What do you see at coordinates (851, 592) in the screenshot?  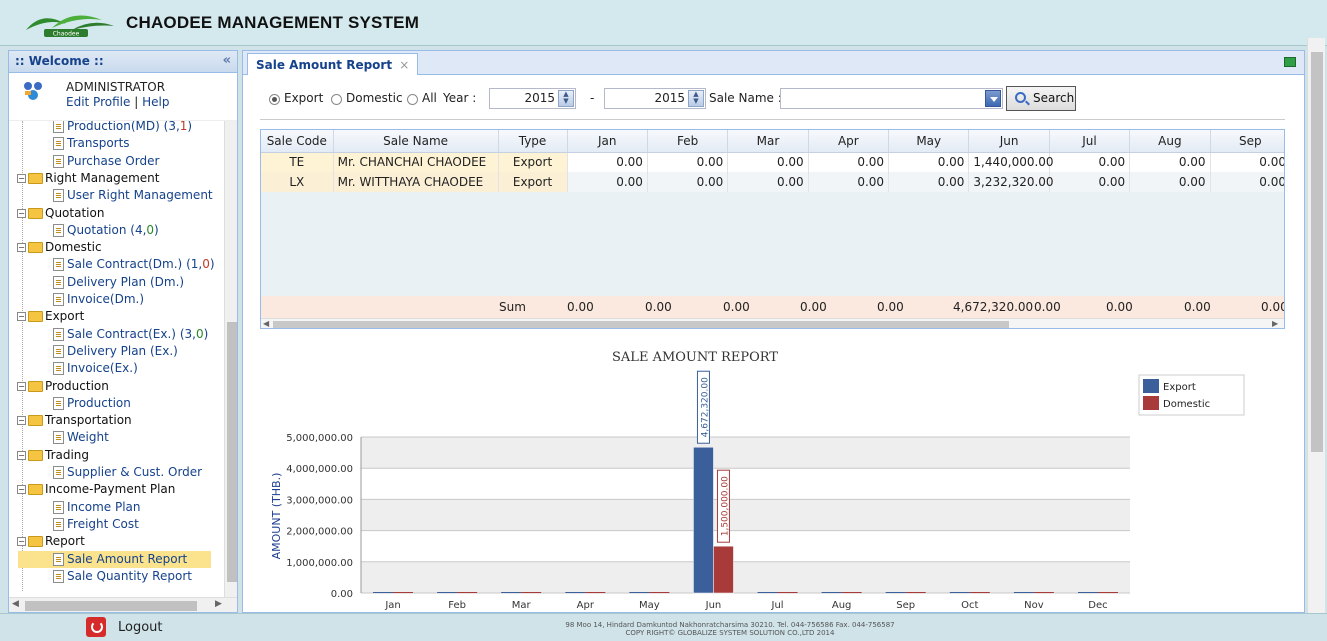 I see `bar-domestic` at bounding box center [851, 592].